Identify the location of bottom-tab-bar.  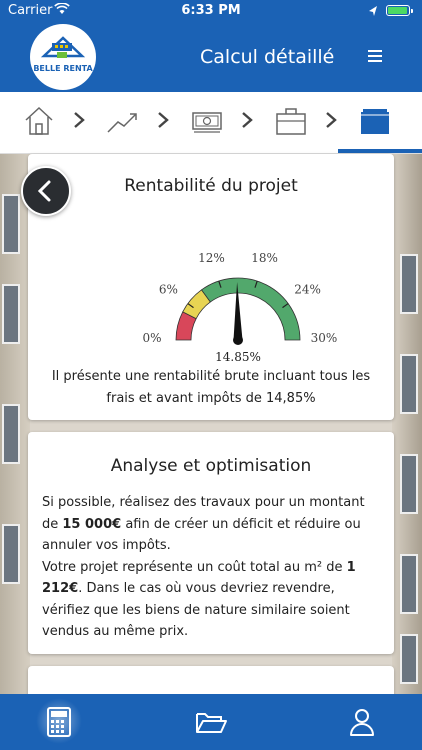
(211, 722).